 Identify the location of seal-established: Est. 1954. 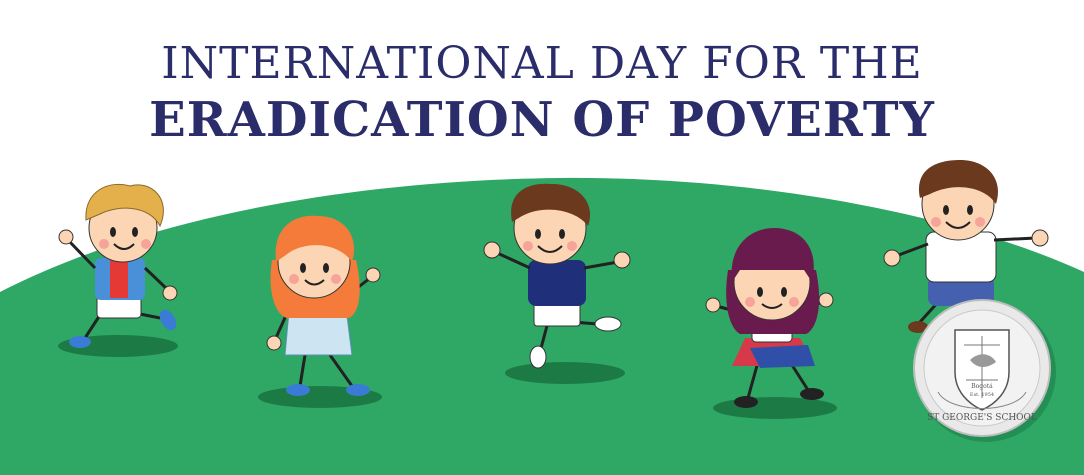
(982, 395).